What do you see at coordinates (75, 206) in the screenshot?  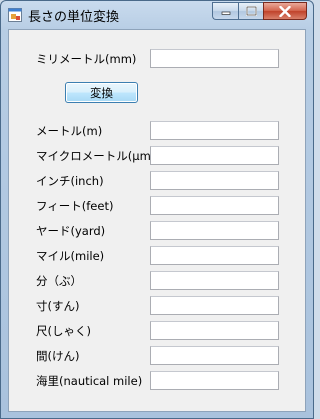 I see `feet-label: フィート(feet)` at bounding box center [75, 206].